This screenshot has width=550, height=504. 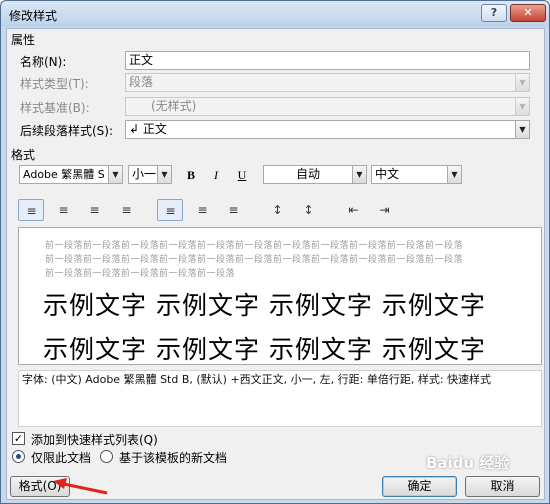 What do you see at coordinates (494, 13) in the screenshot?
I see `help-button: ?` at bounding box center [494, 13].